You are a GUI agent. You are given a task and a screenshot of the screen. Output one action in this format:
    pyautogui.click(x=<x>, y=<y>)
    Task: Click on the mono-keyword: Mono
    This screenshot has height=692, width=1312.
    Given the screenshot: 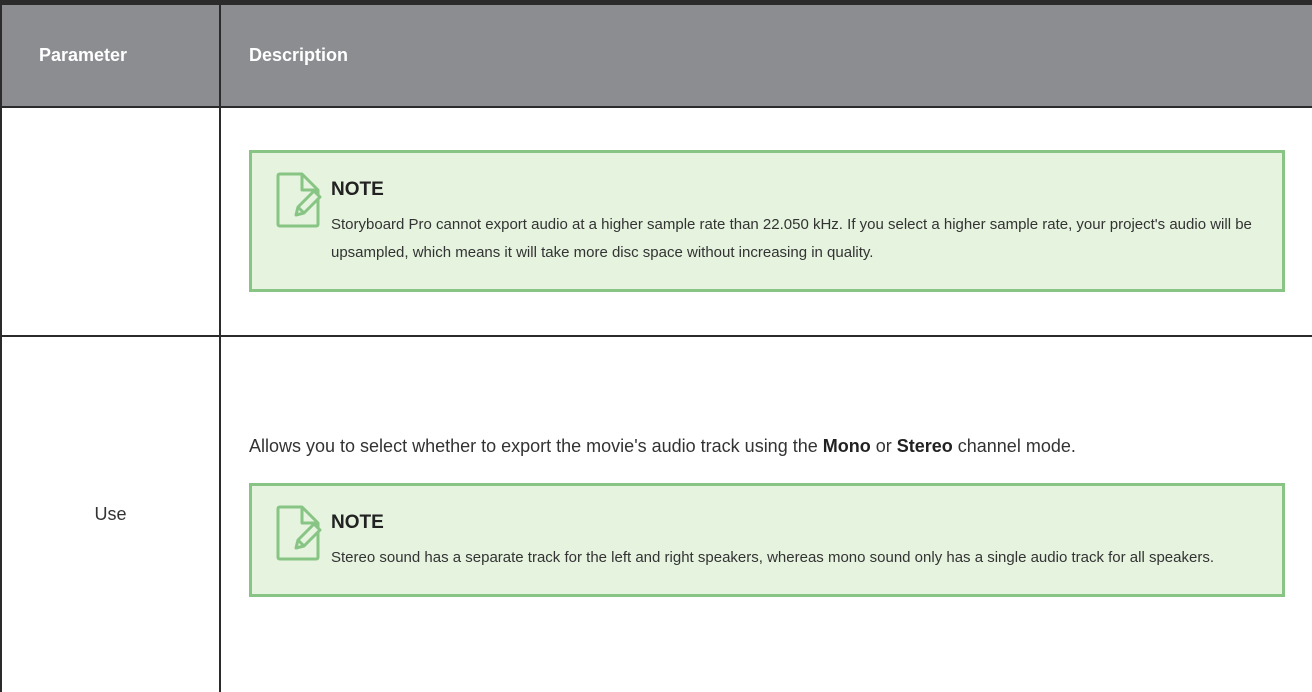 What is the action you would take?
    pyautogui.click(x=846, y=446)
    